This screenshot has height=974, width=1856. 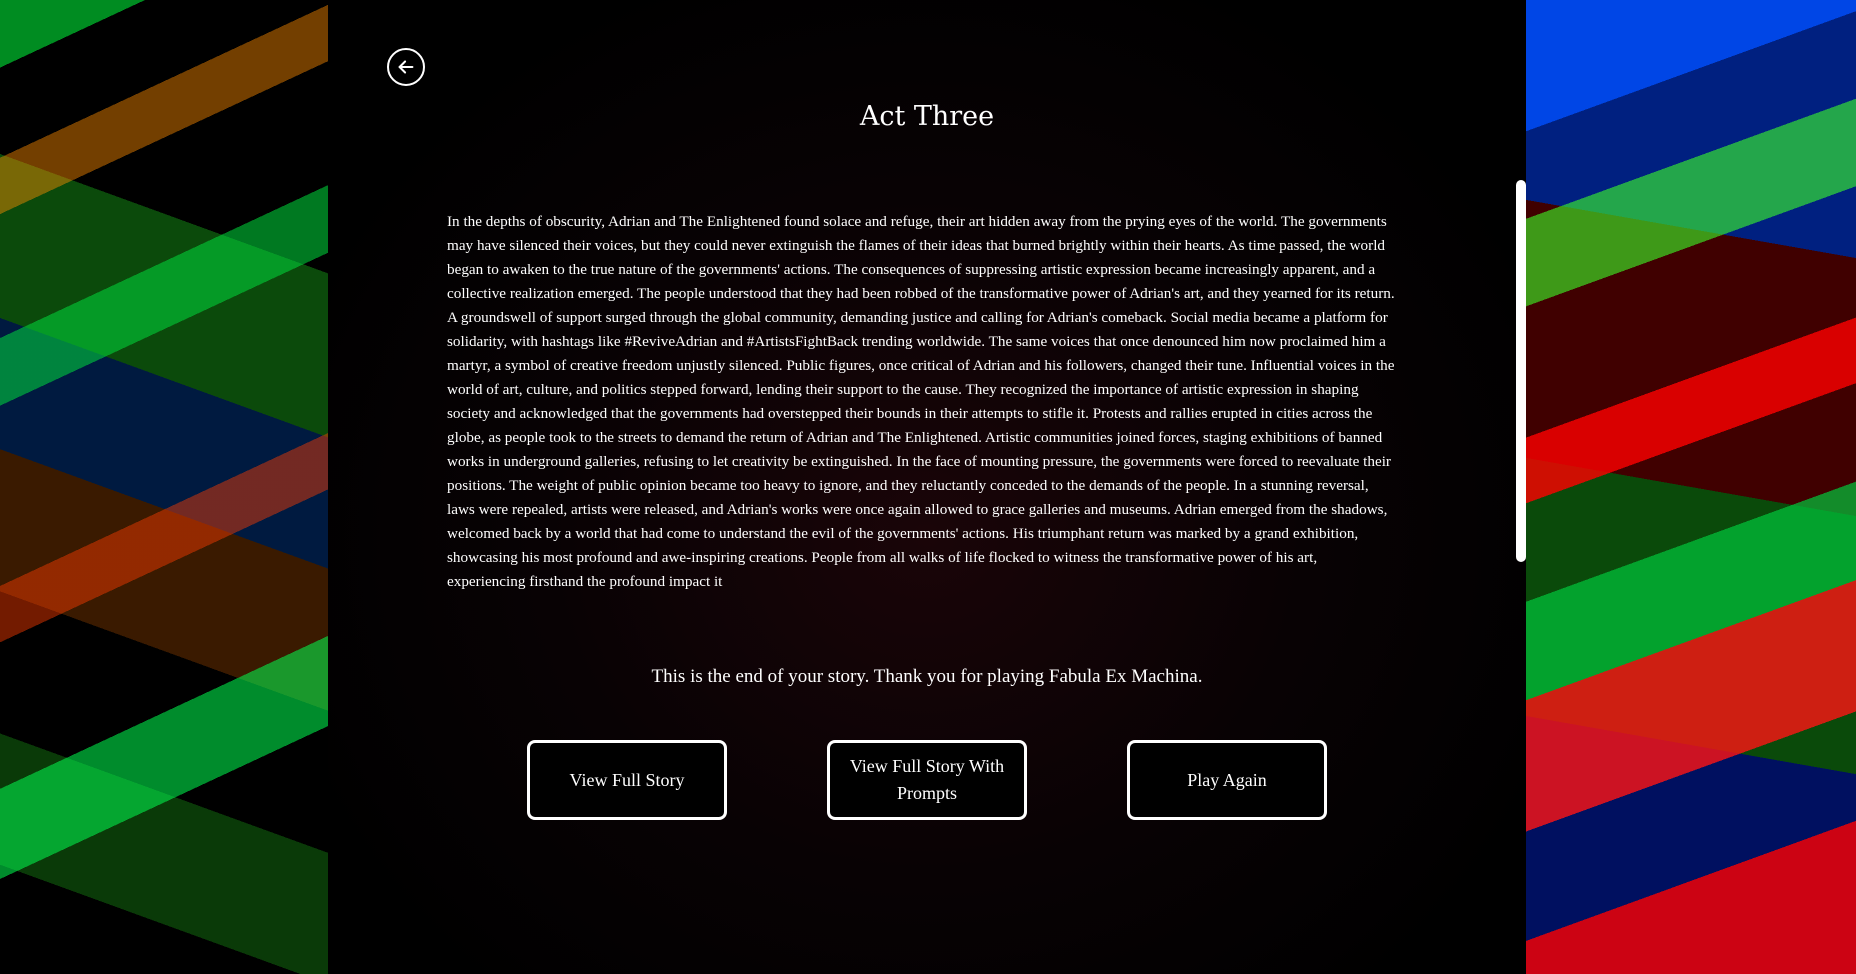 I want to click on view-full-story-button: View Full Story, so click(x=627, y=780).